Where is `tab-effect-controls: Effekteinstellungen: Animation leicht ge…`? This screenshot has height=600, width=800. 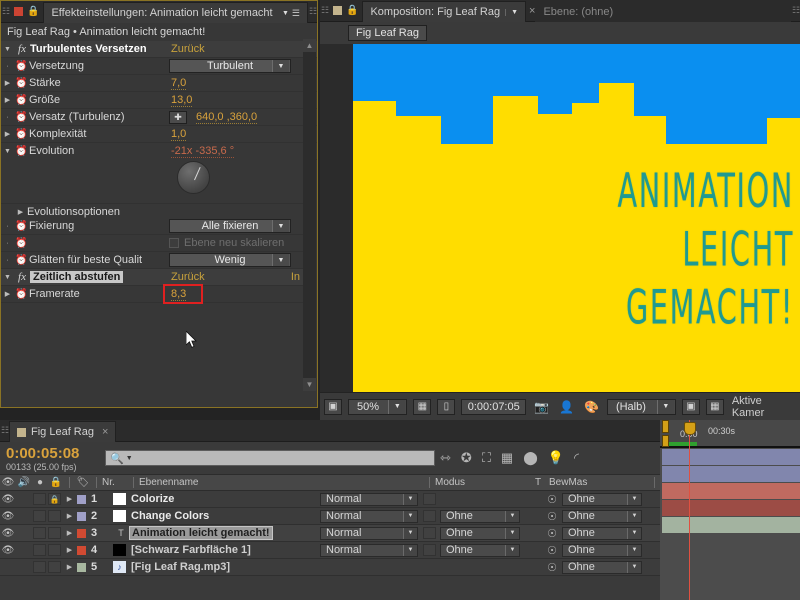
tab-effect-controls: Effekteinstellungen: Animation leicht ge… is located at coordinates (175, 12).